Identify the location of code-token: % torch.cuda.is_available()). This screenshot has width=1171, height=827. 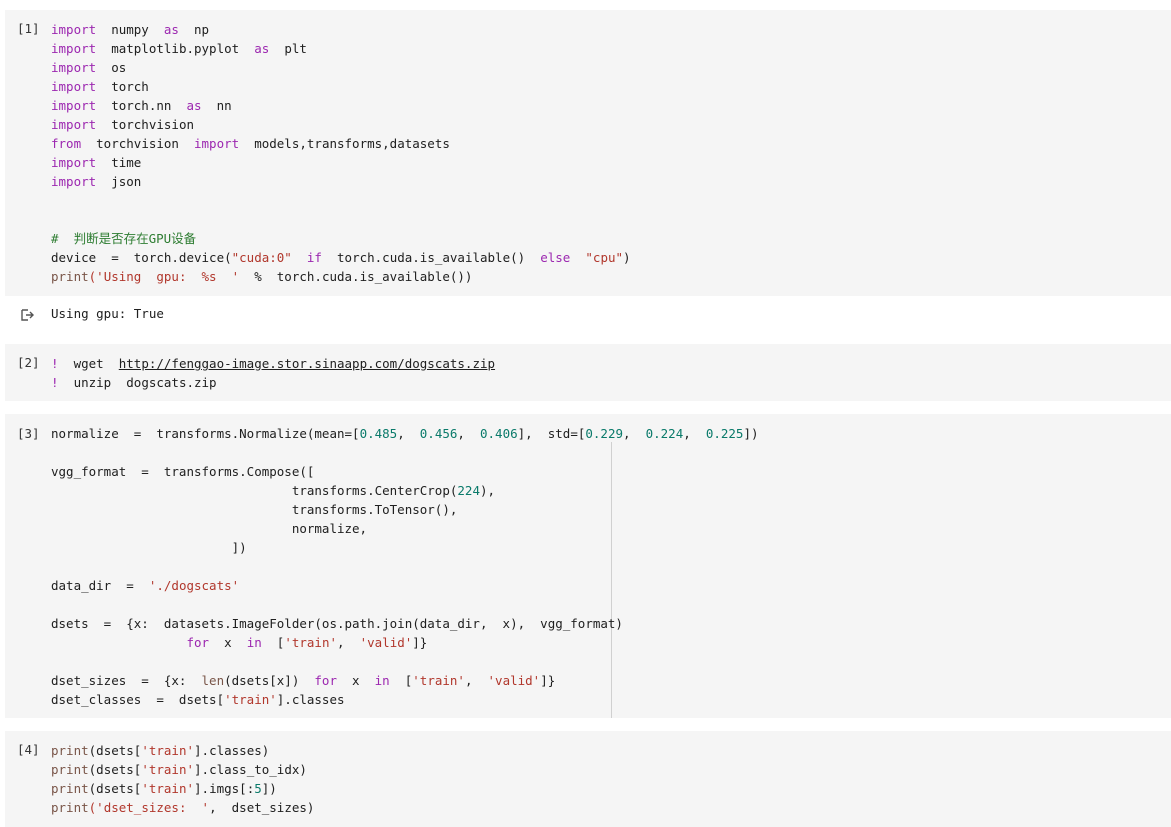
(356, 276).